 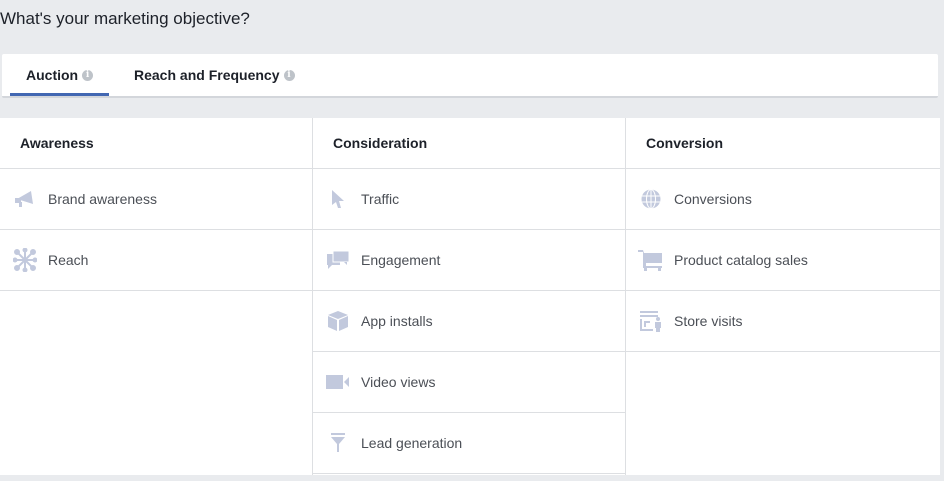 I want to click on objective-brand-awareness: Brand awareness, so click(x=156, y=199).